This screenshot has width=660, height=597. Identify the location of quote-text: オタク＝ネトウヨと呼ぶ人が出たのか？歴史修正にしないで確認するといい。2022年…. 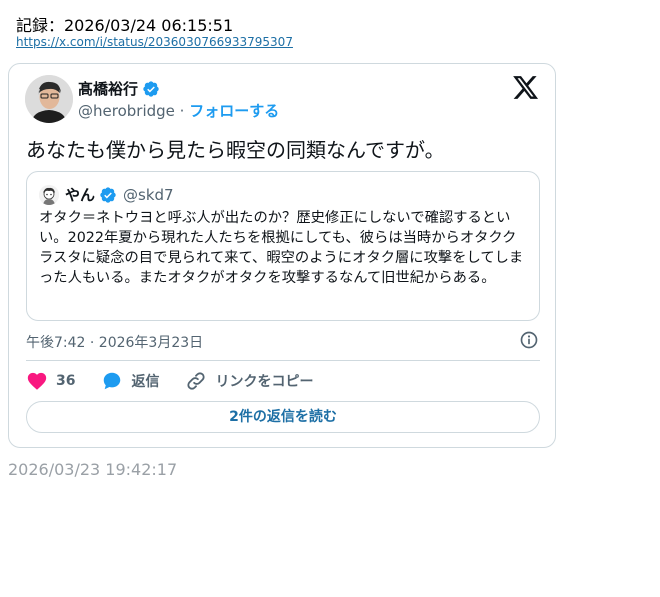
(281, 248).